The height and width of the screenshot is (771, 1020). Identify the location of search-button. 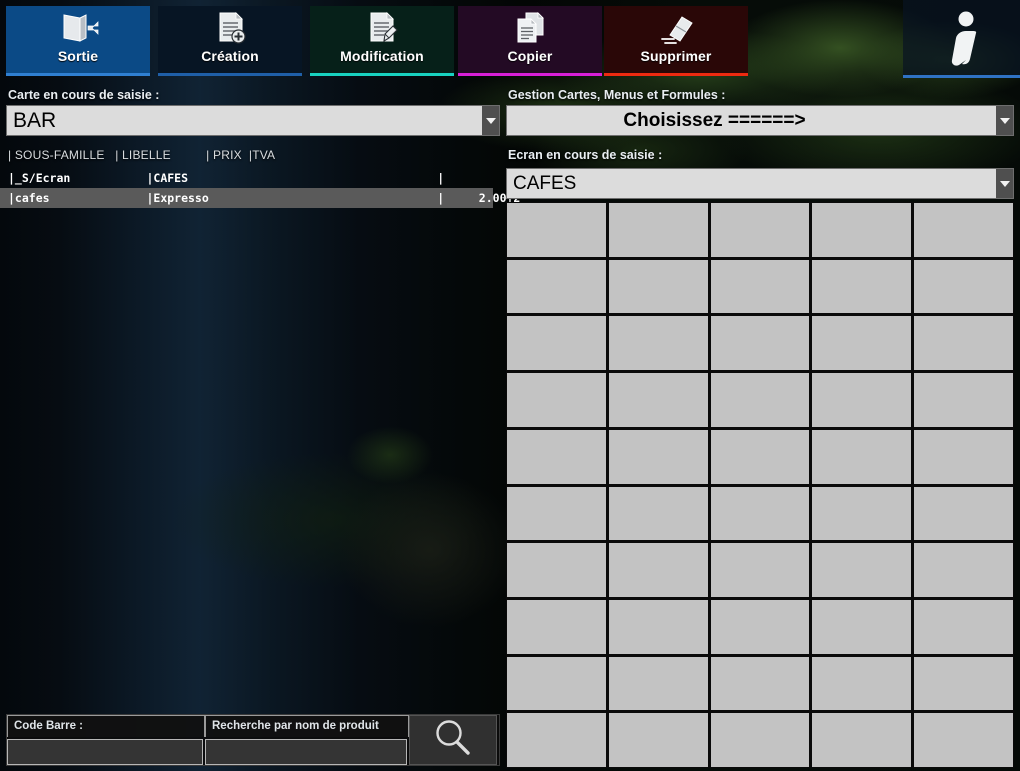
(453, 740).